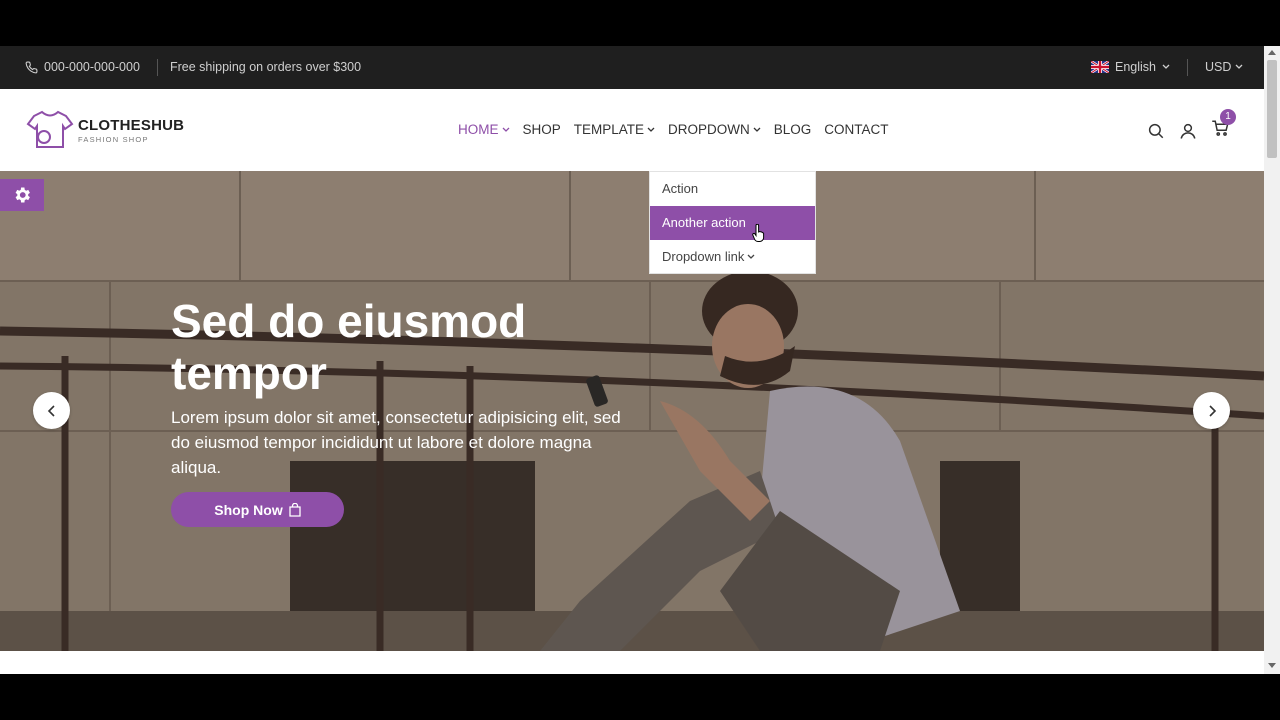 The image size is (1280, 720). I want to click on dropdown-item-dropdown-link: Dropdown link, so click(732, 257).